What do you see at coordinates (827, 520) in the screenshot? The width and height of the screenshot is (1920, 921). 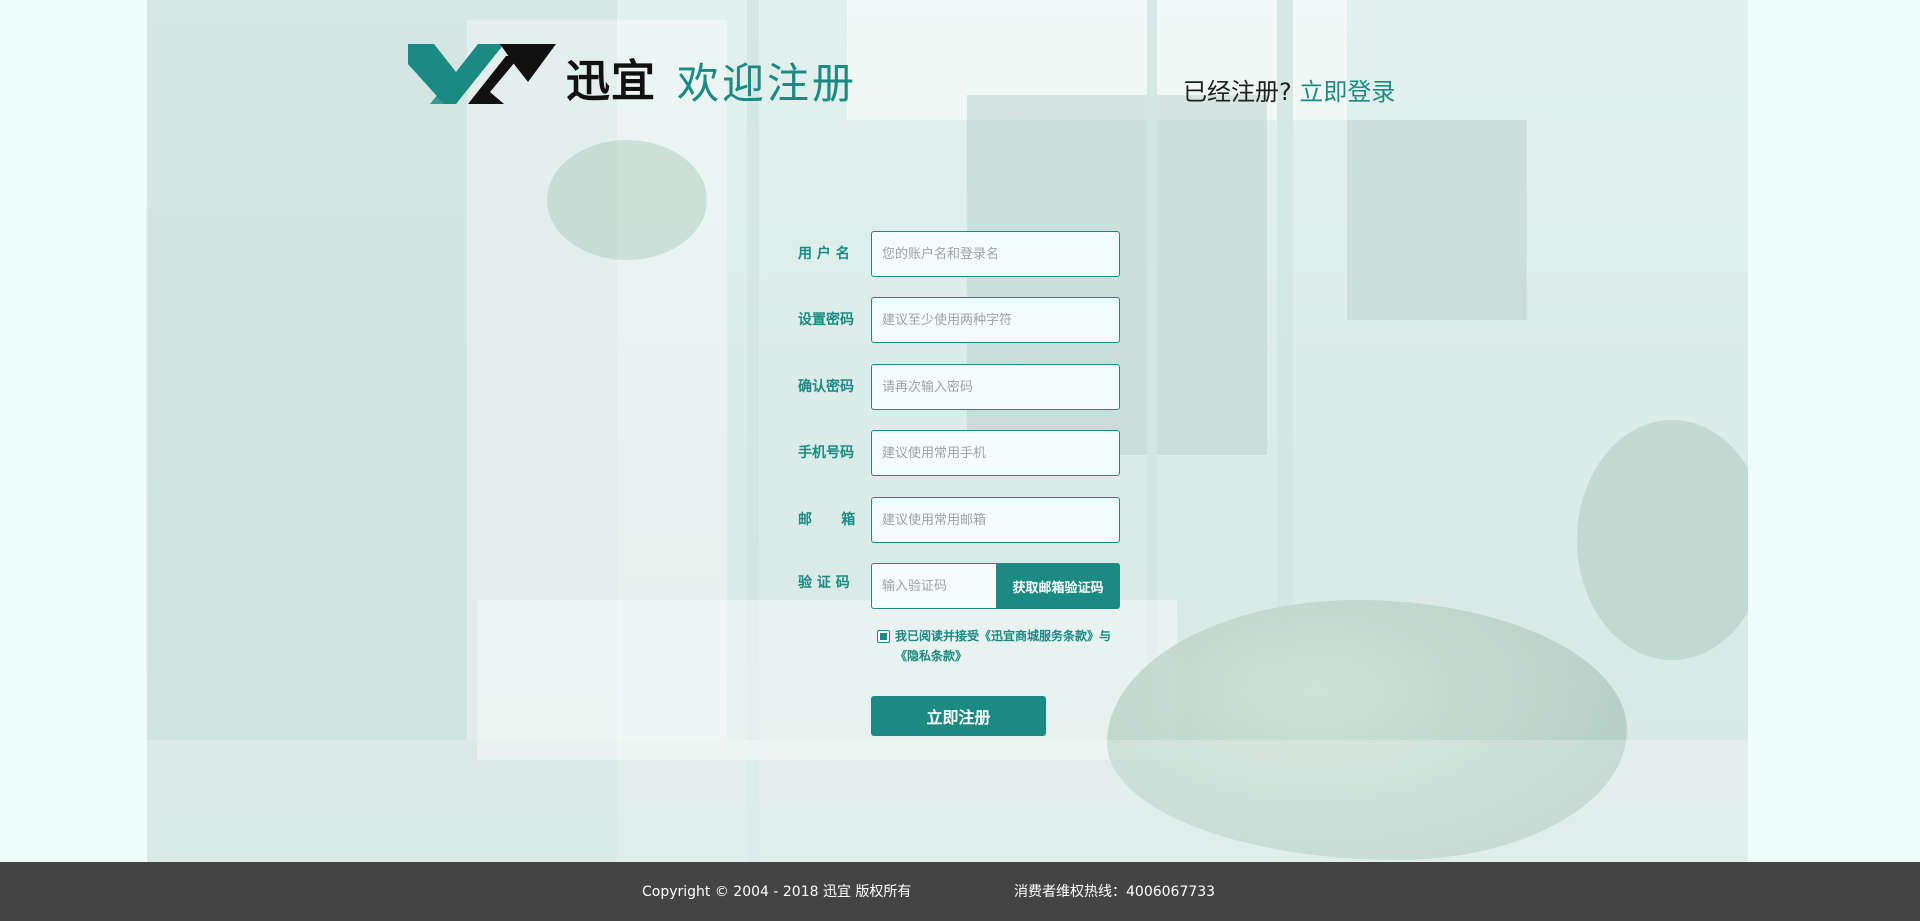 I see `email-label: 邮 箱` at bounding box center [827, 520].